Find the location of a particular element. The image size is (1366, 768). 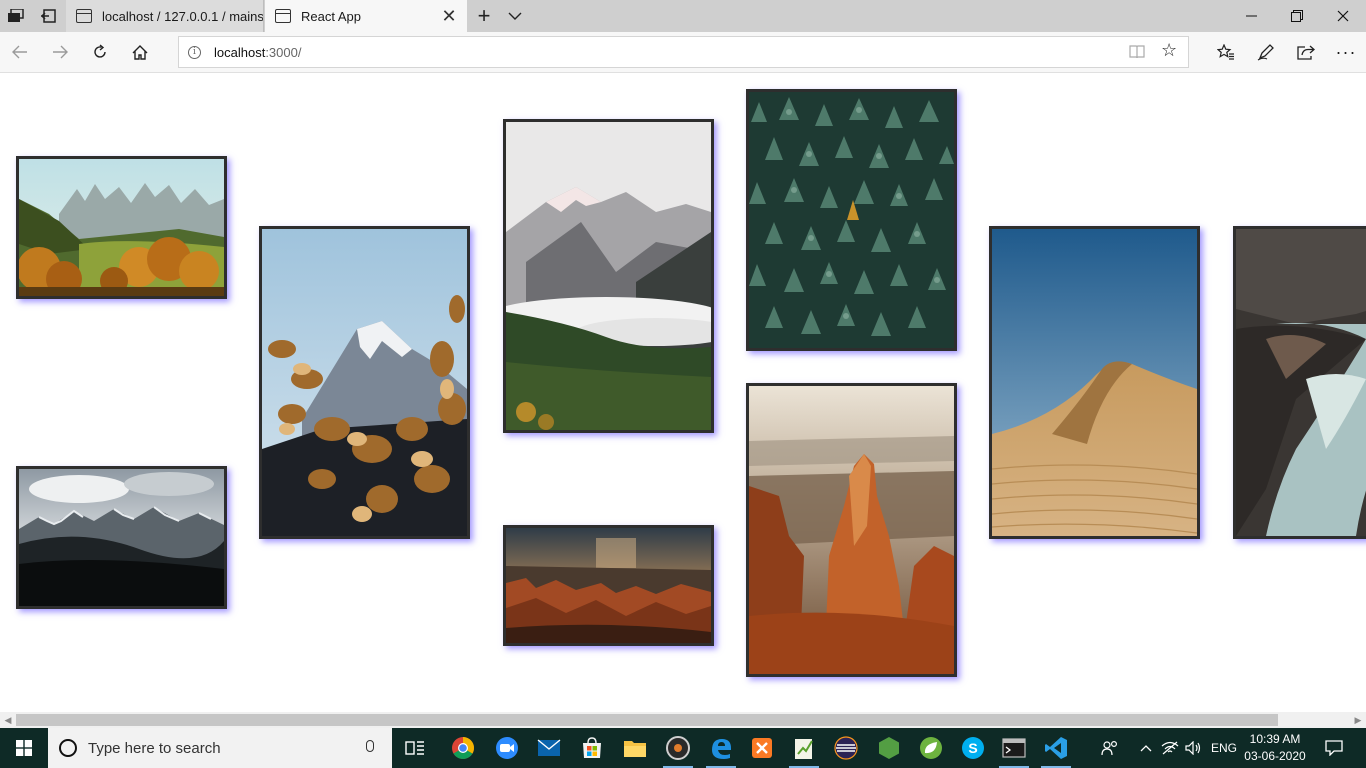

tab-title: React App is located at coordinates (331, 16).